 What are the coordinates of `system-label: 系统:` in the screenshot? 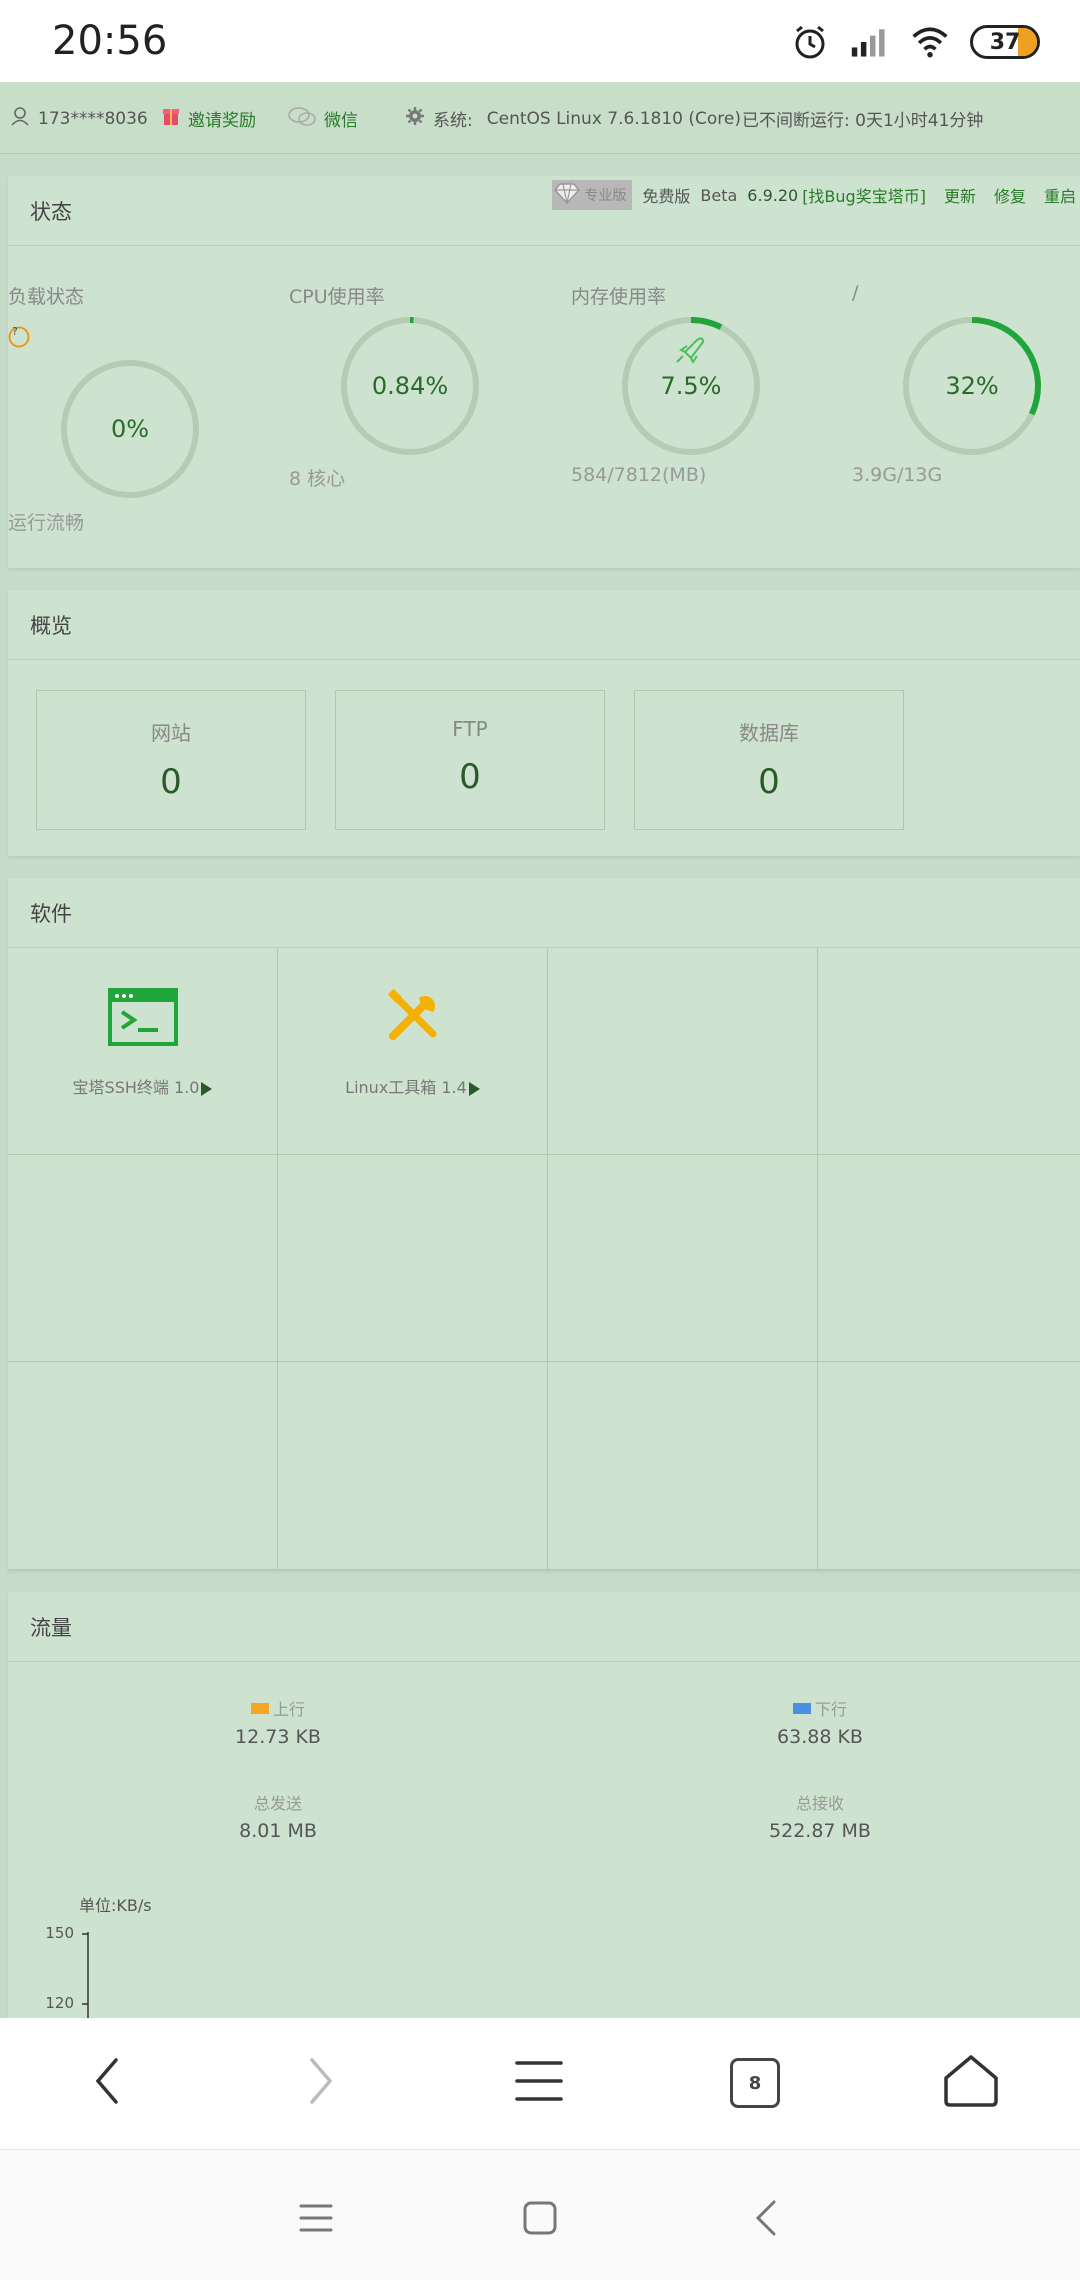 It's located at (453, 121).